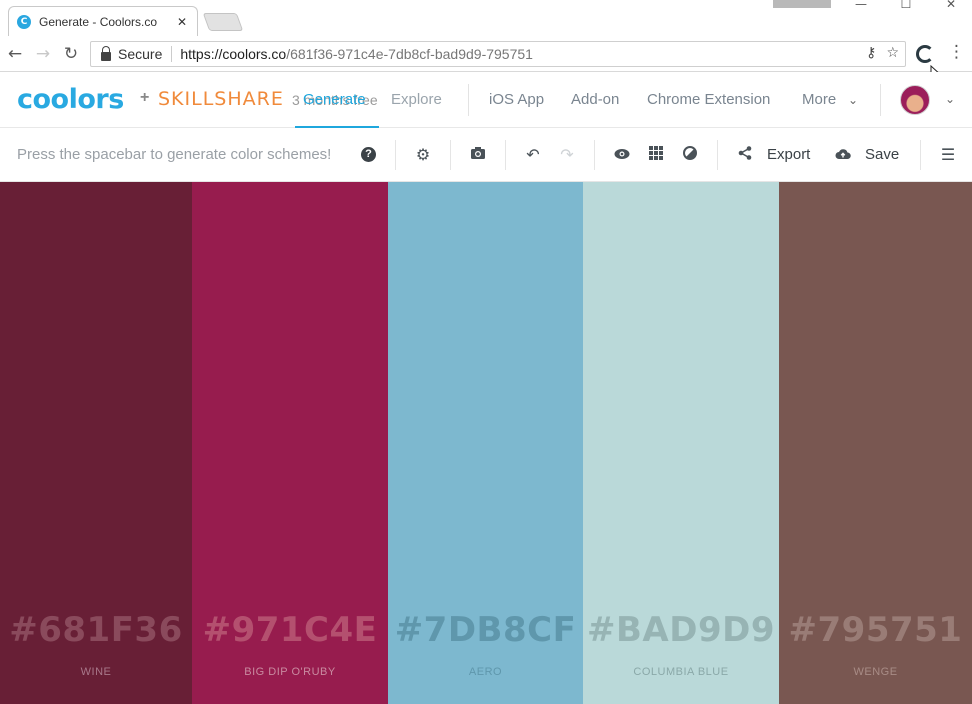  Describe the element at coordinates (416, 99) in the screenshot. I see `nav-explore: Explore` at that location.